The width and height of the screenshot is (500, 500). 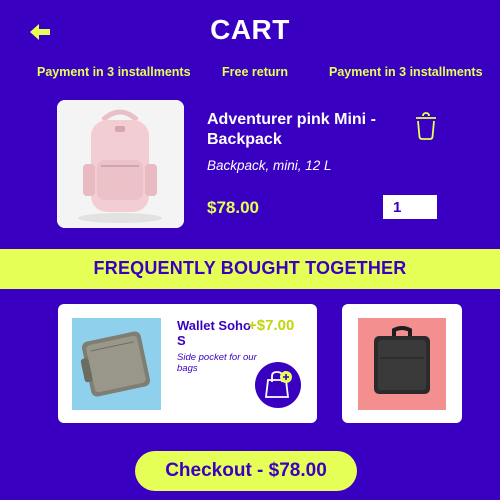 I want to click on product-description: Backpack, mini, 12 L, so click(x=269, y=165).